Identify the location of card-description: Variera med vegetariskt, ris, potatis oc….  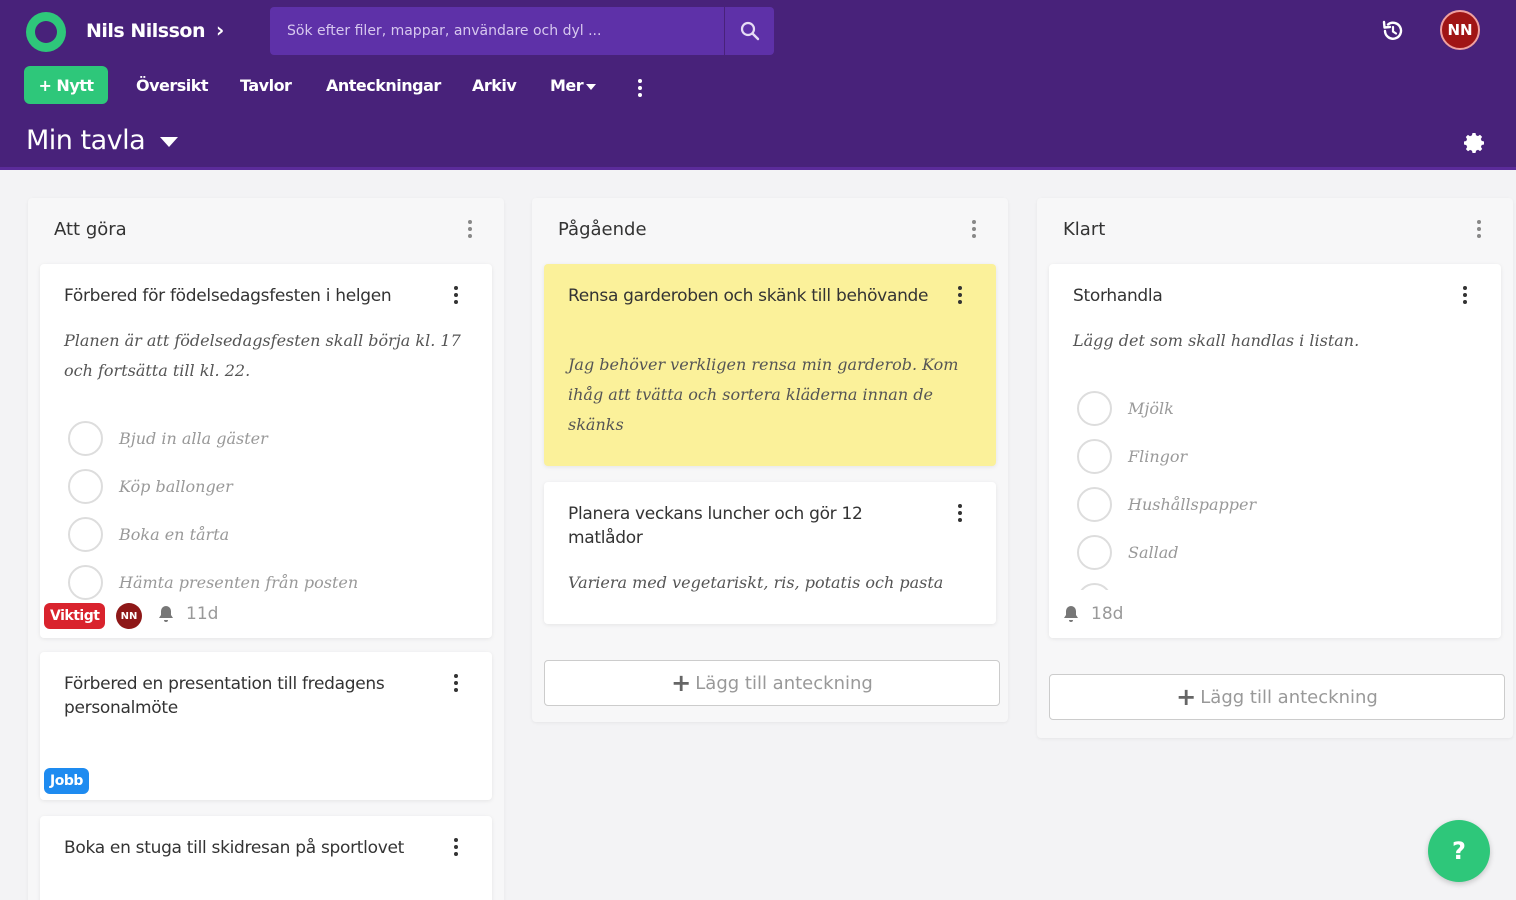
(756, 582).